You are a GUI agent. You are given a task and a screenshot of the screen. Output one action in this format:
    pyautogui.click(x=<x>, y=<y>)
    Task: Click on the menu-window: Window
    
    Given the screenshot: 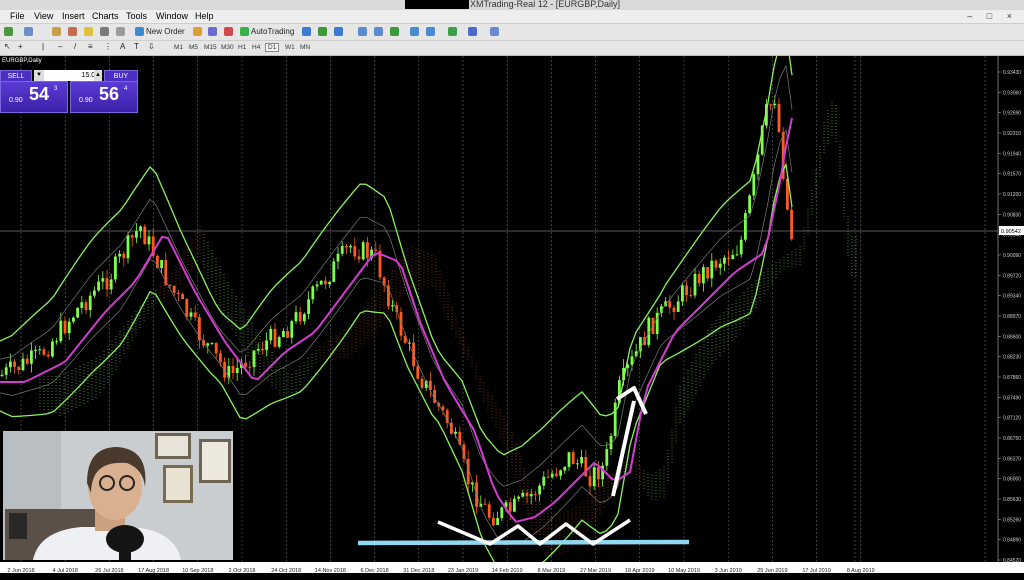 What is the action you would take?
    pyautogui.click(x=172, y=16)
    